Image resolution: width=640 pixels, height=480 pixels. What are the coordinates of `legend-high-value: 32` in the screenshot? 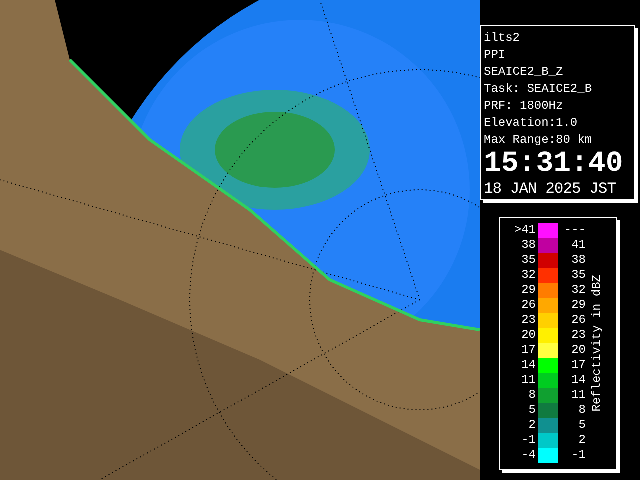 It's located at (578, 290).